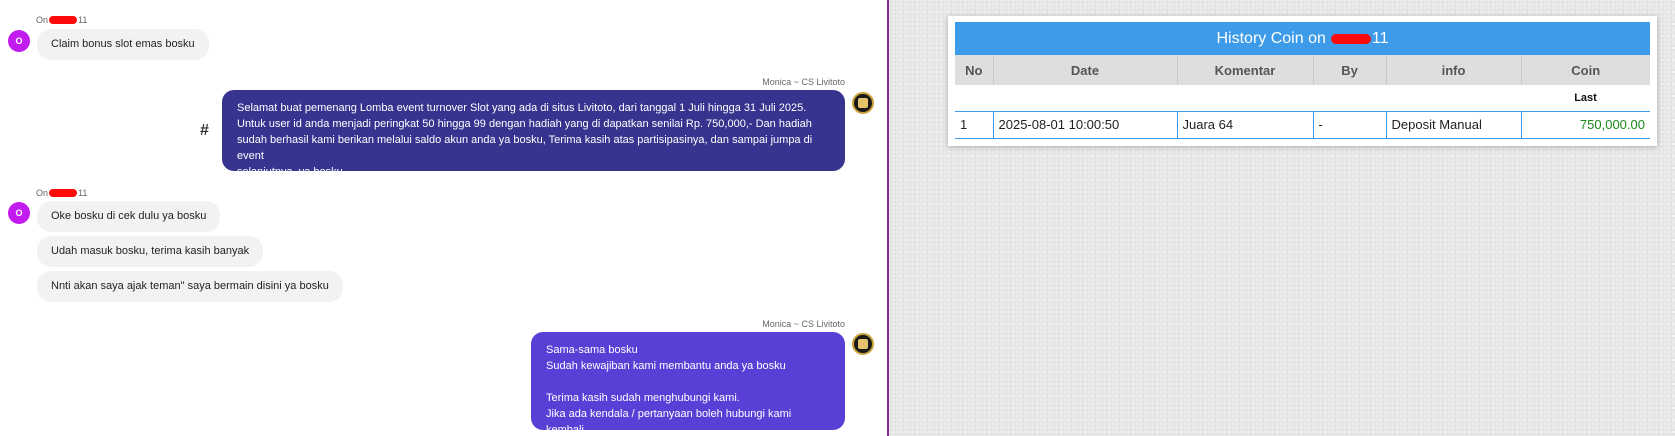 The height and width of the screenshot is (436, 1675). What do you see at coordinates (1350, 125) in the screenshot?
I see `cell-by: -` at bounding box center [1350, 125].